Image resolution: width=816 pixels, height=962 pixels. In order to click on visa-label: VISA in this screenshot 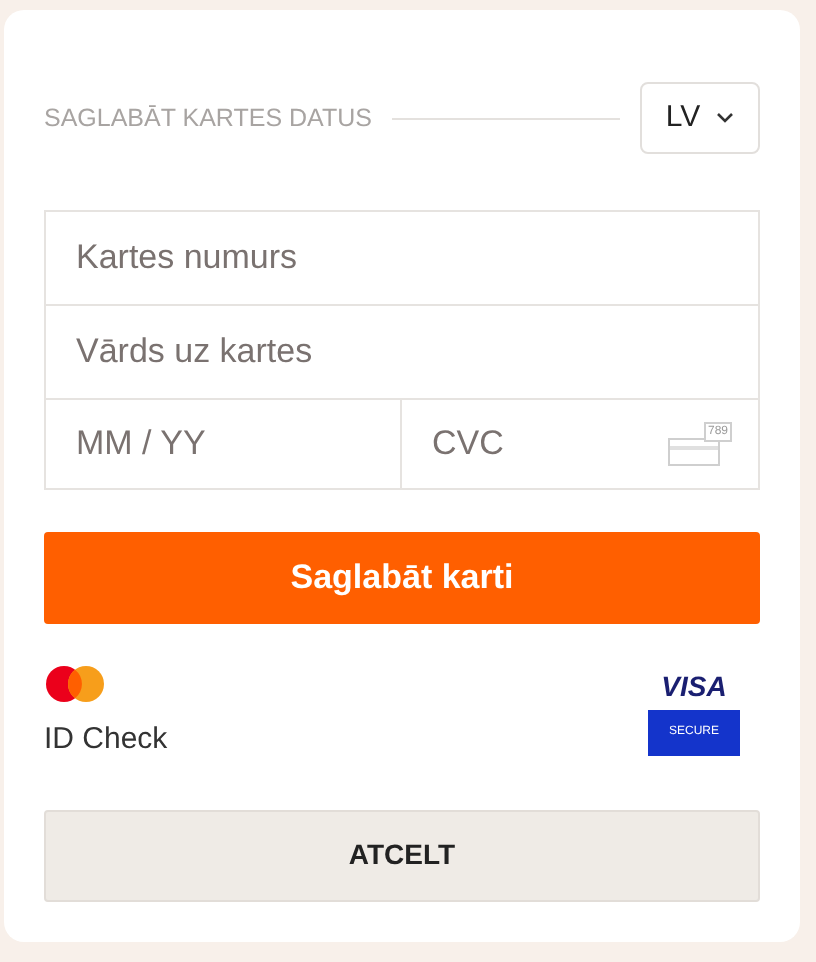, I will do `click(694, 686)`.